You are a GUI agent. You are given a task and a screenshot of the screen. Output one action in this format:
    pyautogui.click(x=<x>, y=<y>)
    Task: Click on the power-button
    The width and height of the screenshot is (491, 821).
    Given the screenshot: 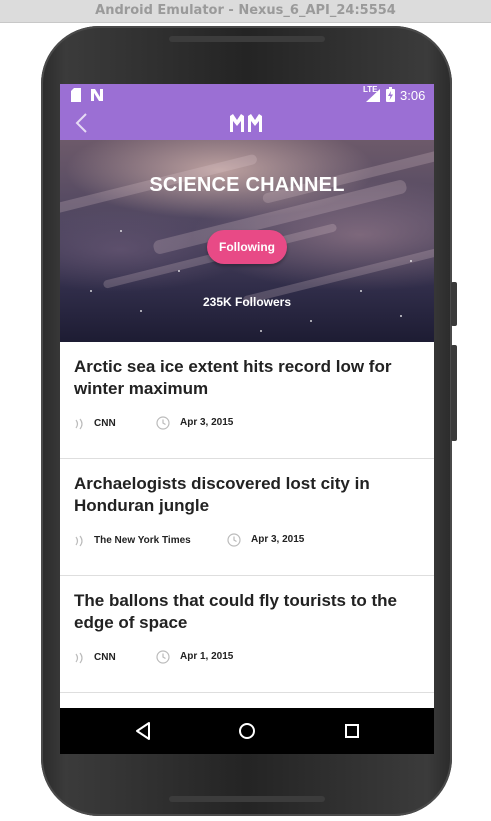 What is the action you would take?
    pyautogui.click(x=454, y=304)
    